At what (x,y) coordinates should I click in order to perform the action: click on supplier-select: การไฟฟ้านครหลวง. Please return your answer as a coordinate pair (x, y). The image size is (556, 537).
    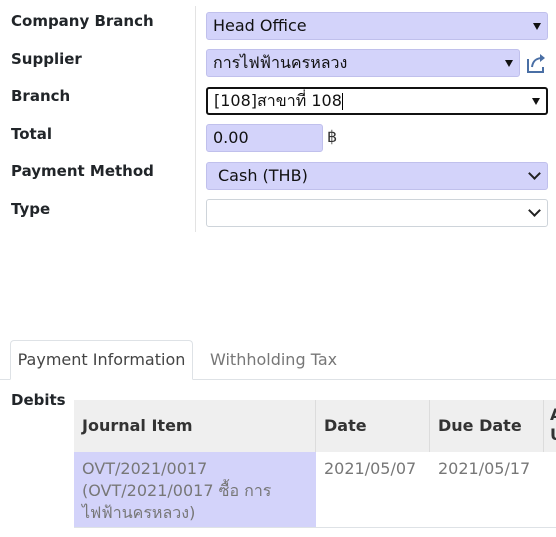
    Looking at the image, I should click on (363, 63).